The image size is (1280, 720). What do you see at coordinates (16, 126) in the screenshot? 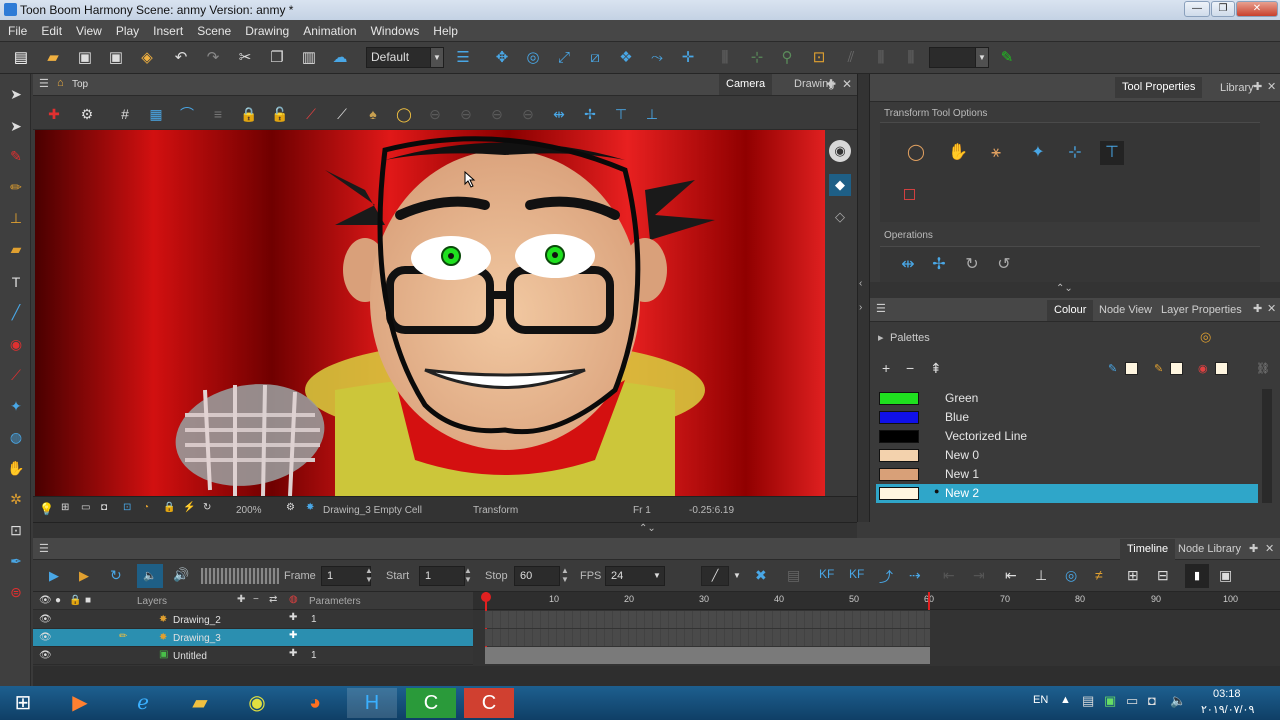
I see `contour-select-icon: ➤` at bounding box center [16, 126].